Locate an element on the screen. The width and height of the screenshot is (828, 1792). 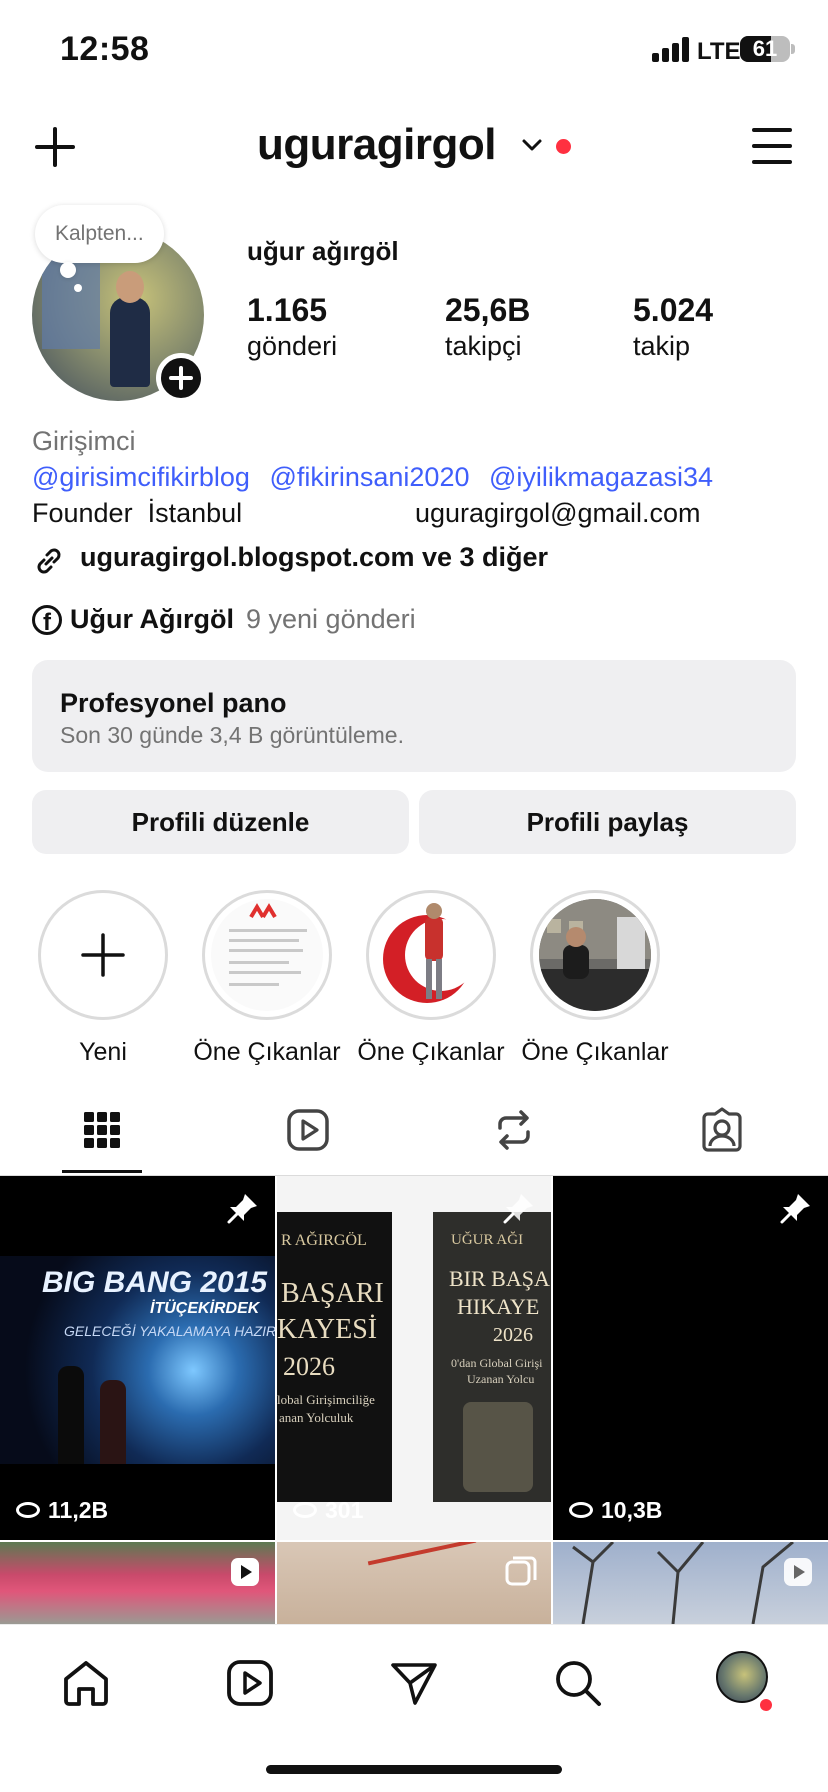
facebook-icon: f is located at coordinates (47, 620).